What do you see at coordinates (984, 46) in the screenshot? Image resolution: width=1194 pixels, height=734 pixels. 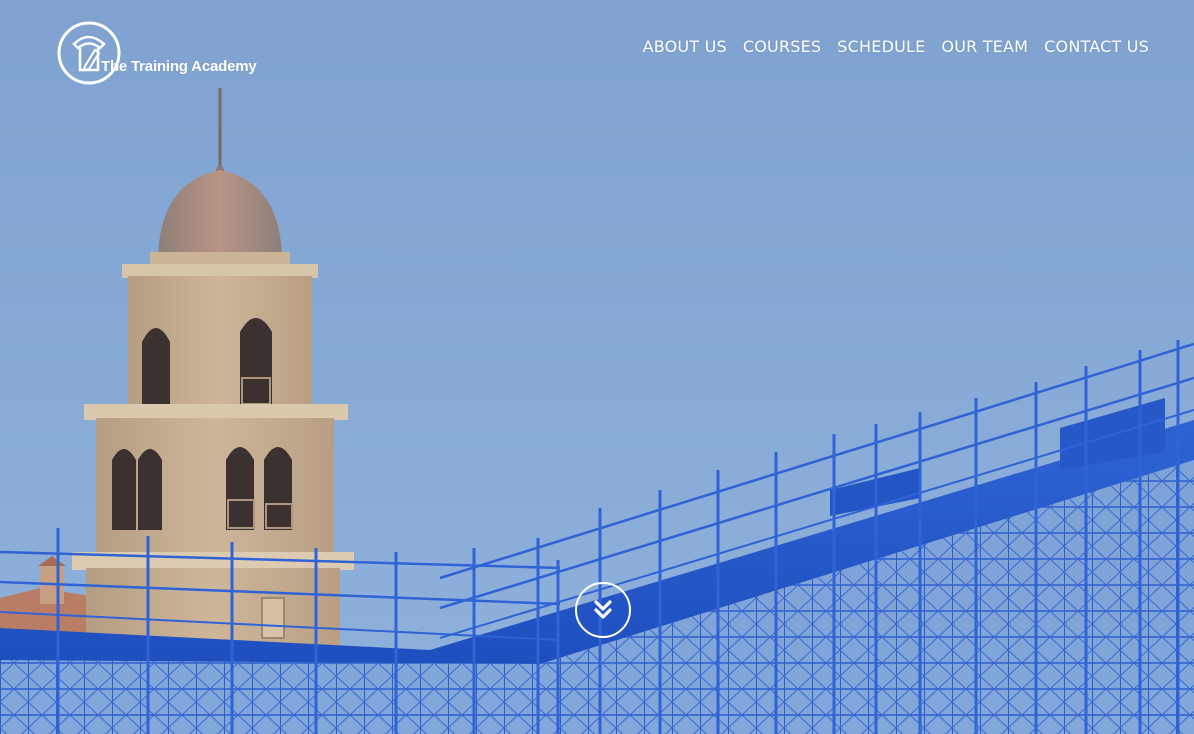 I see `nav-item-our-team: OUR TEAM` at bounding box center [984, 46].